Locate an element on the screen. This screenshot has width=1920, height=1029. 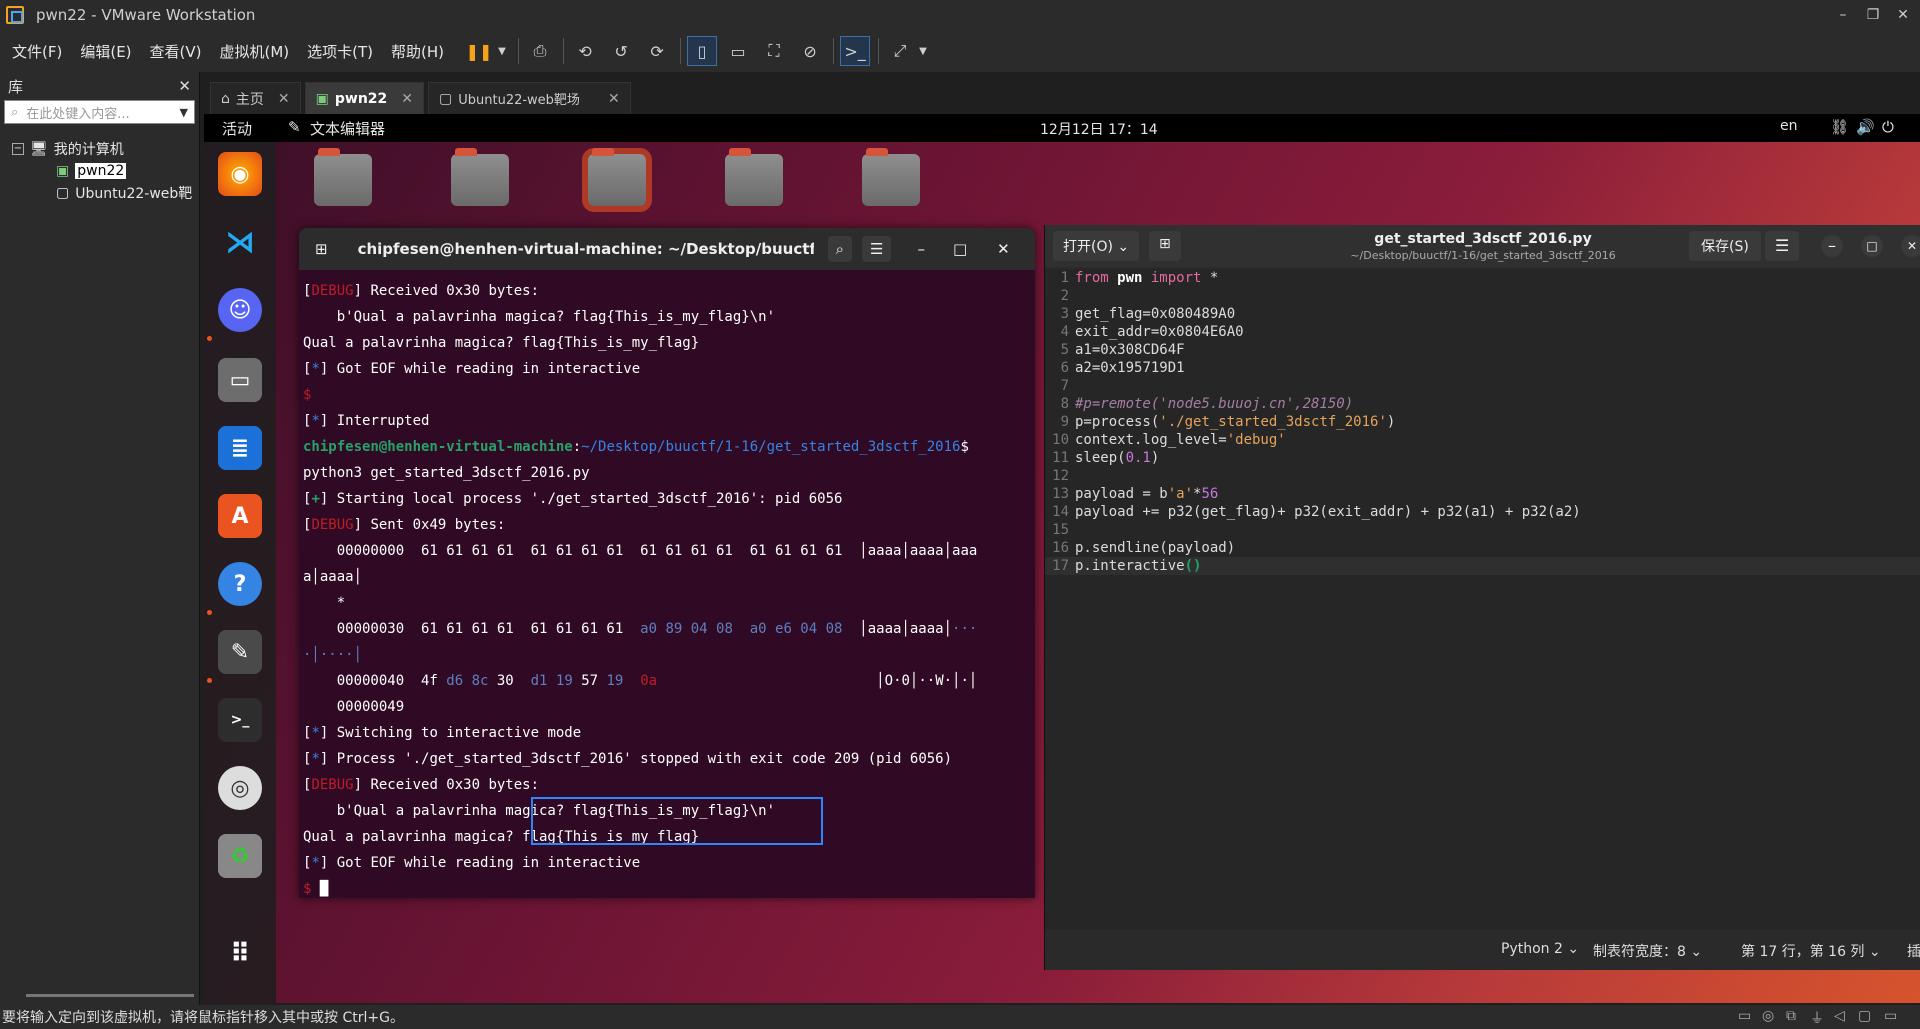
hard-disk-icon: ▭ is located at coordinates (1744, 1016).